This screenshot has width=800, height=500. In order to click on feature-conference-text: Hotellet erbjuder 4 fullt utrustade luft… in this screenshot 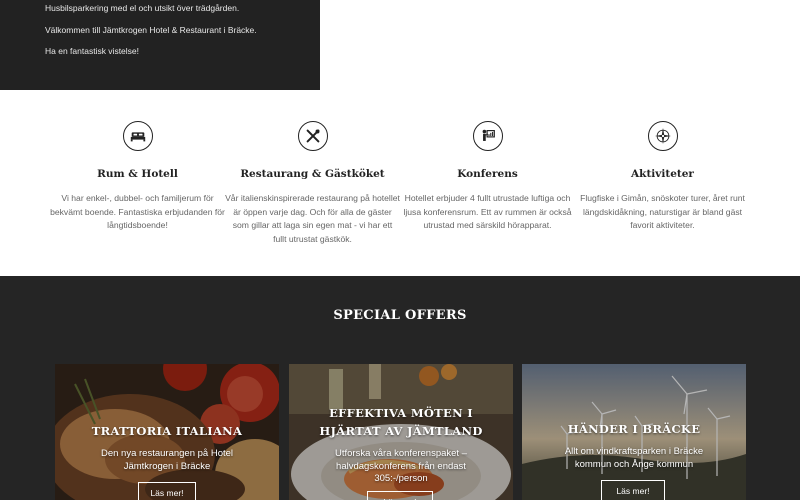, I will do `click(487, 212)`.